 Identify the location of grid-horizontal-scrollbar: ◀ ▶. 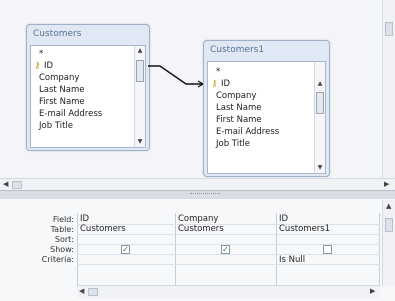
(228, 291).